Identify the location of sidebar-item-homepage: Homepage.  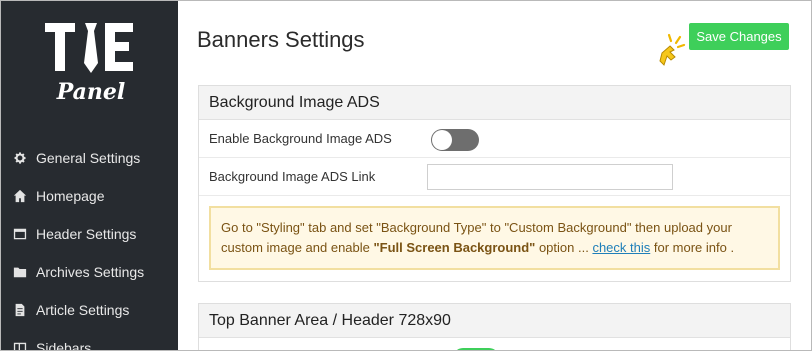
(89, 196).